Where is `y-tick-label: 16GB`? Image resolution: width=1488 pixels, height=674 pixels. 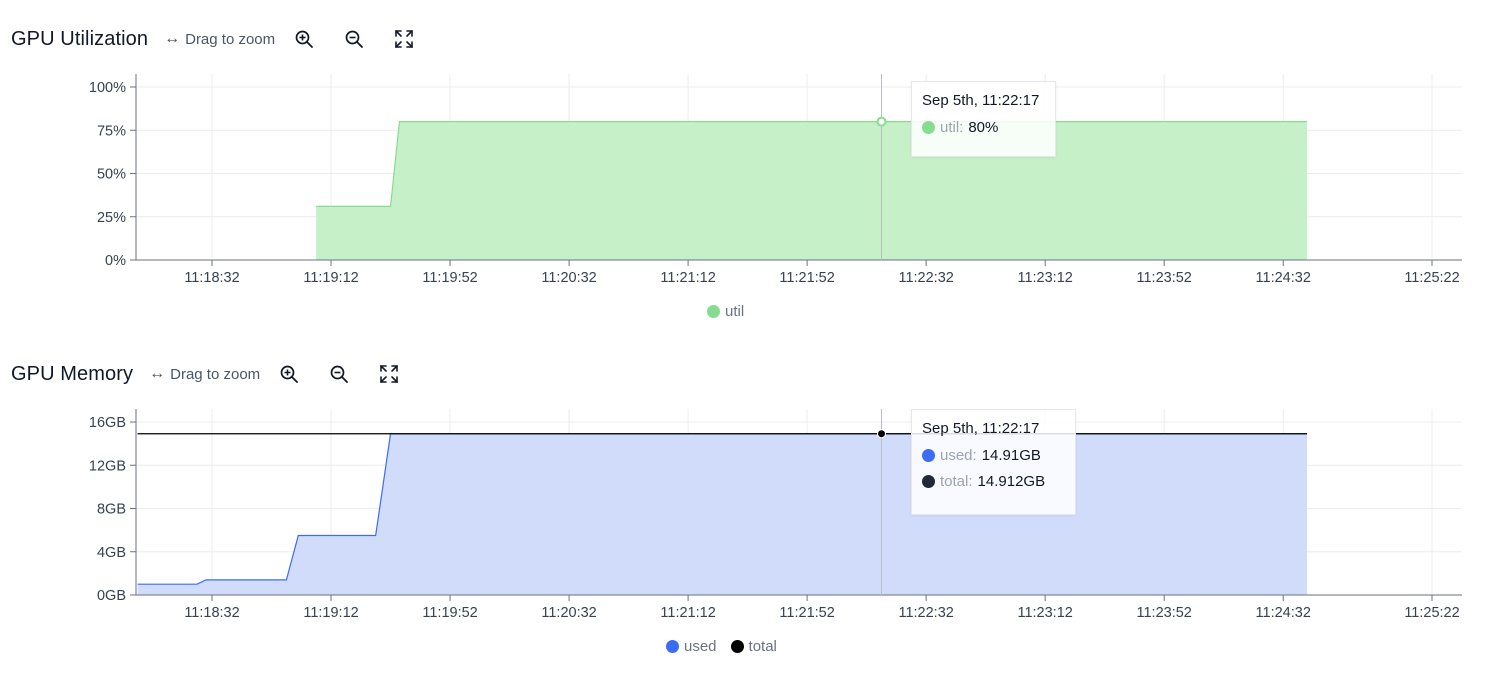 y-tick-label: 16GB is located at coordinates (107, 423).